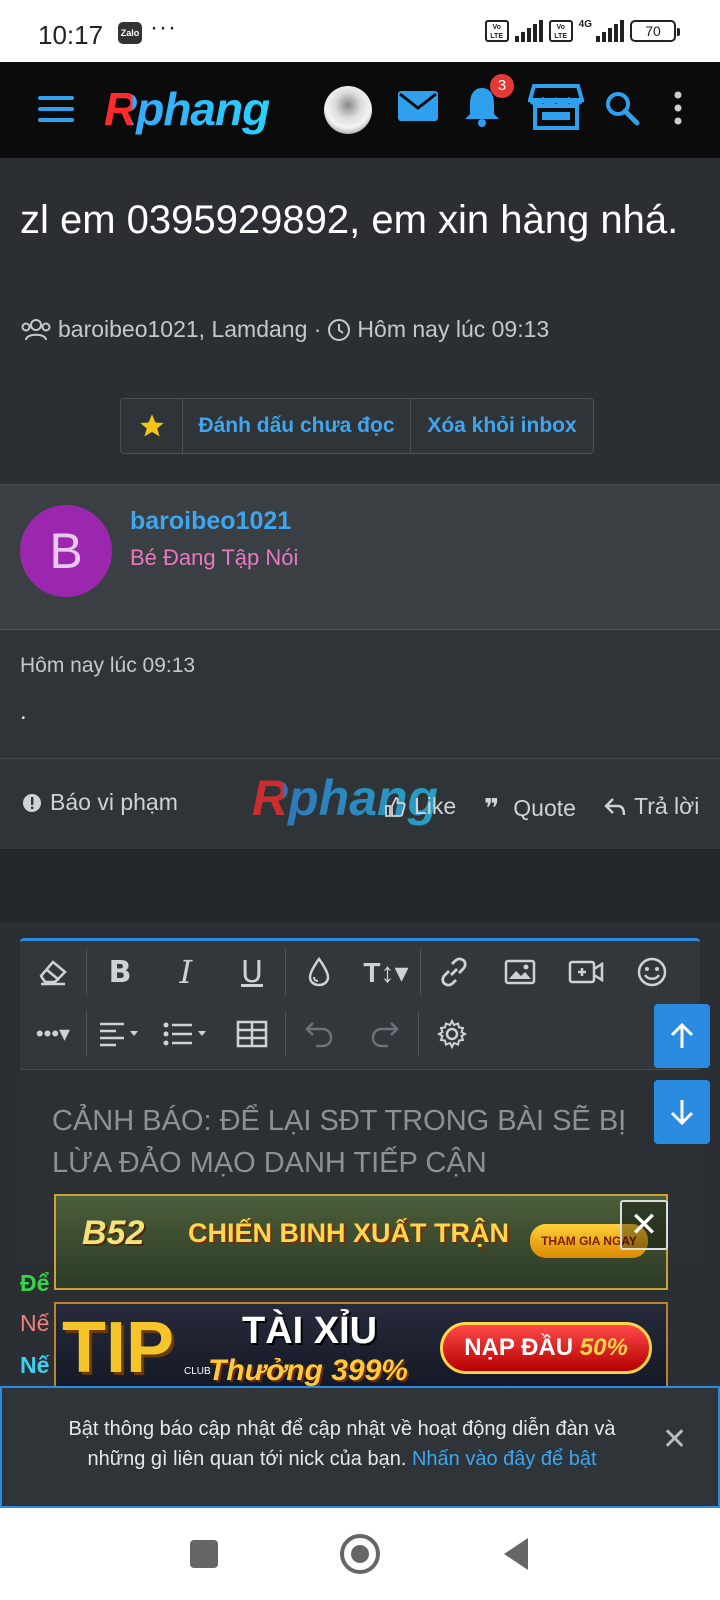 This screenshot has height=1600, width=720. I want to click on ad-tip-club: CLUB, so click(197, 1371).